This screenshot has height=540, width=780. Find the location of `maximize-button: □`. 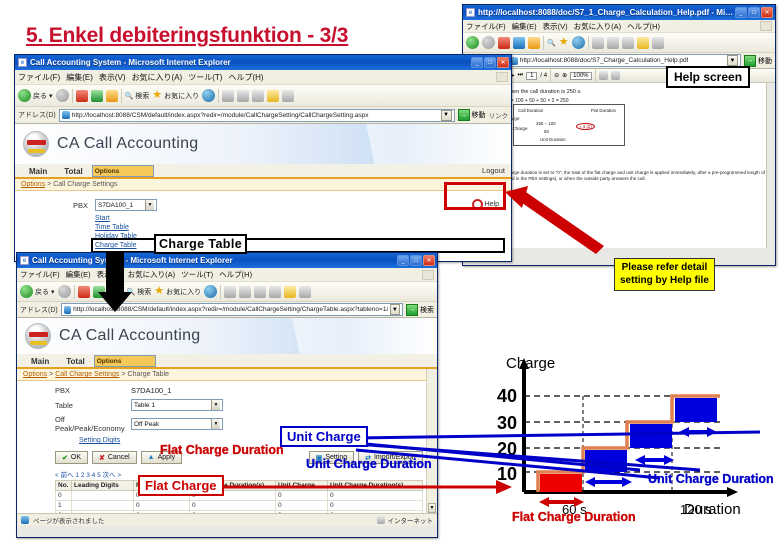

maximize-button: □ is located at coordinates (490, 62).